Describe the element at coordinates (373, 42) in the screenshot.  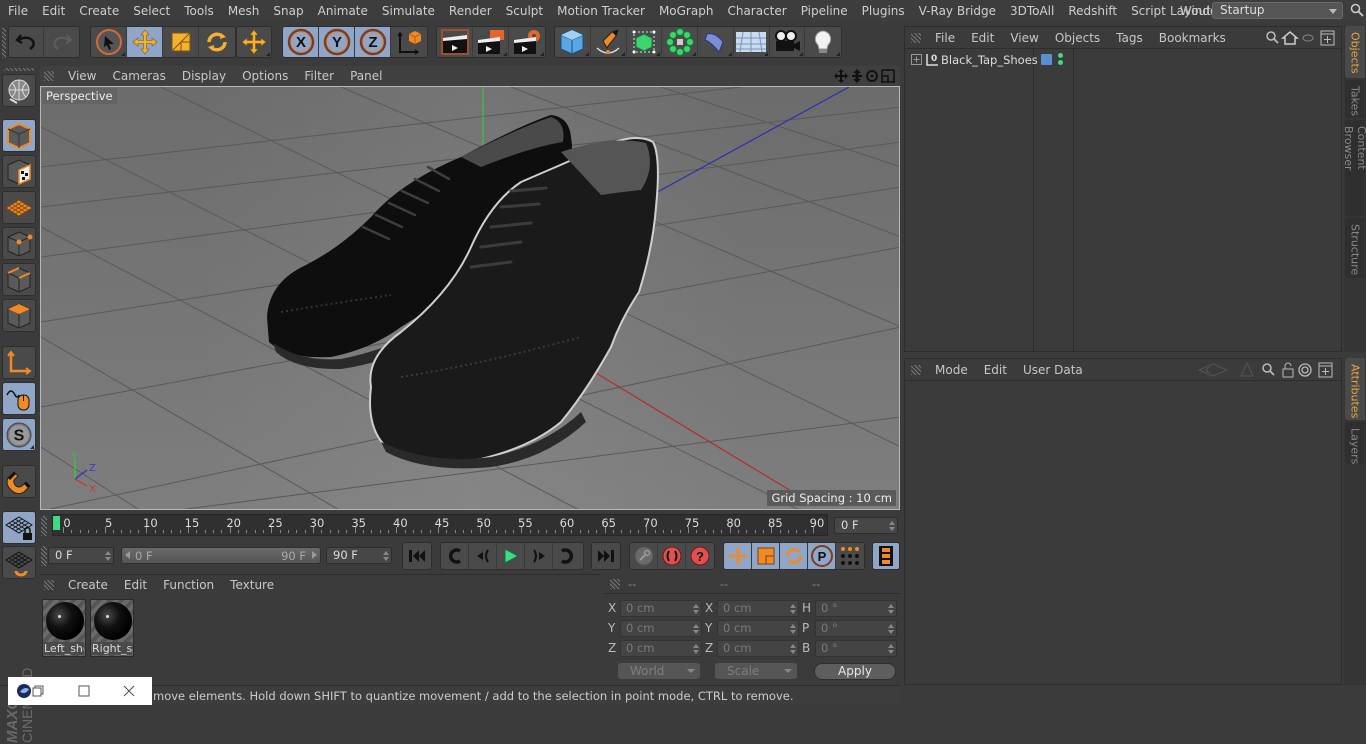
I see `z-axis-button: Z` at that location.